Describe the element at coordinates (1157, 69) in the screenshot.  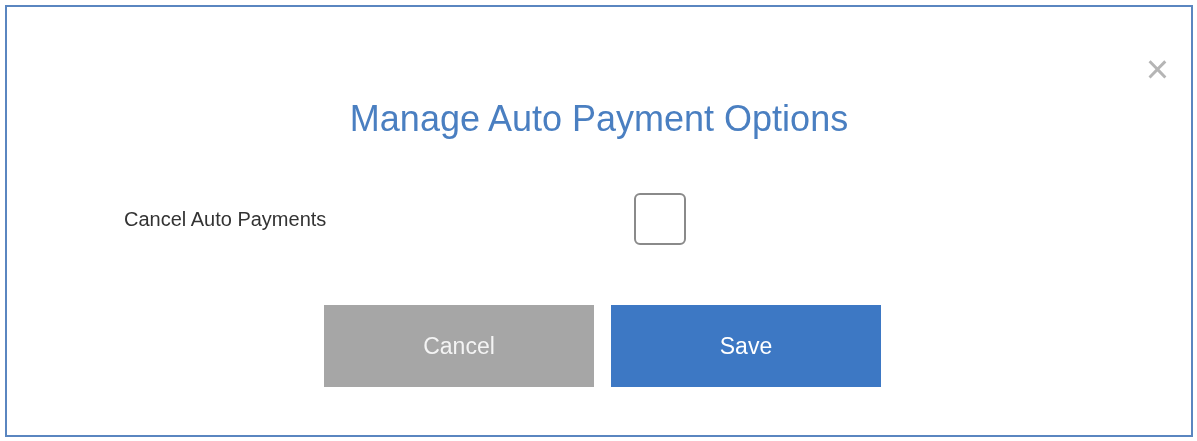
I see `close-button: ×` at that location.